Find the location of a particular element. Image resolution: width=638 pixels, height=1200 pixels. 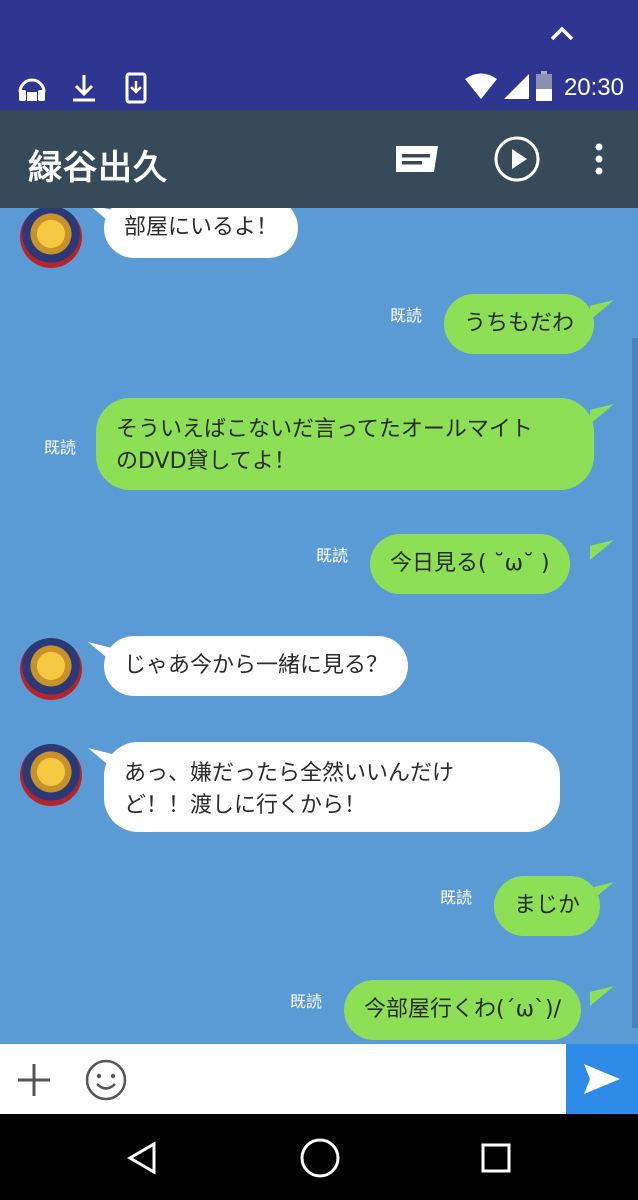

send-button is located at coordinates (602, 1079).